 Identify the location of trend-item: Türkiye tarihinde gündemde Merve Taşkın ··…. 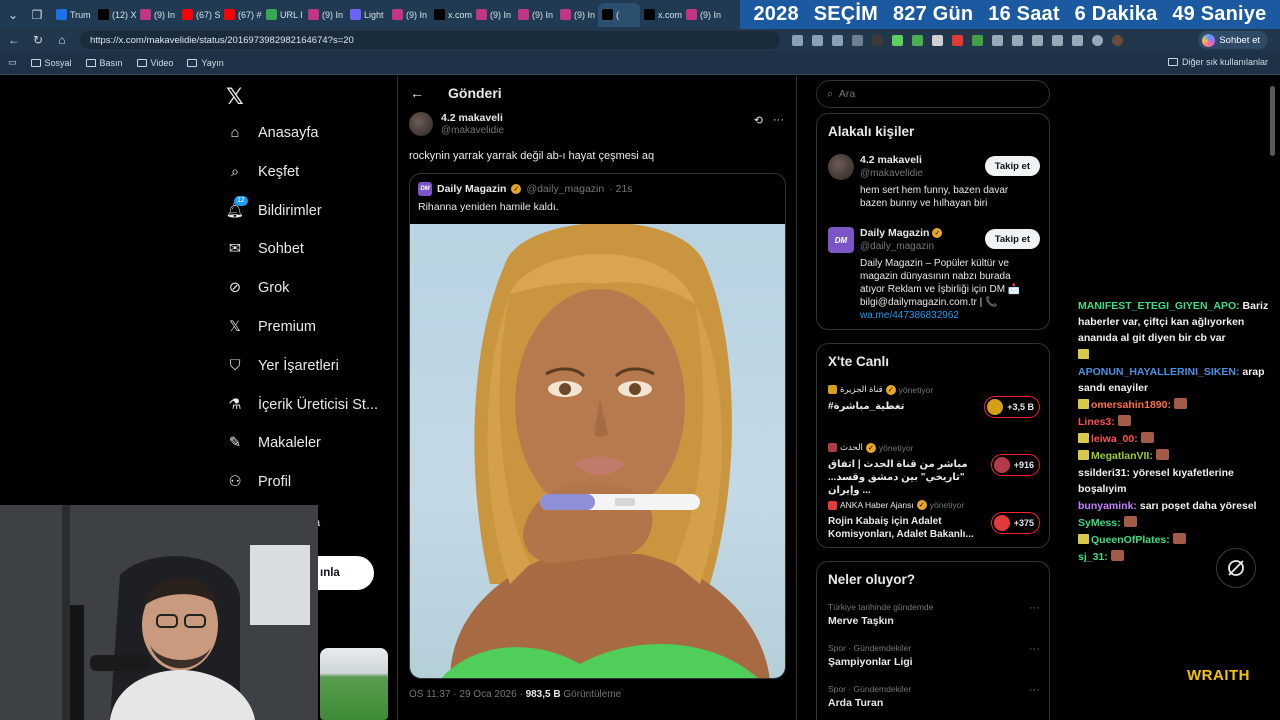
(934, 614).